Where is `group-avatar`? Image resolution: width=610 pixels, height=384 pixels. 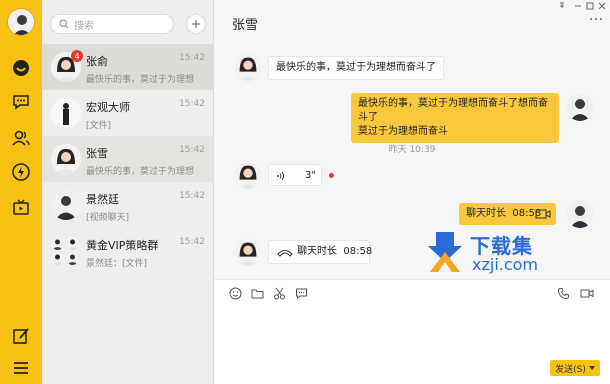 group-avatar is located at coordinates (65, 251).